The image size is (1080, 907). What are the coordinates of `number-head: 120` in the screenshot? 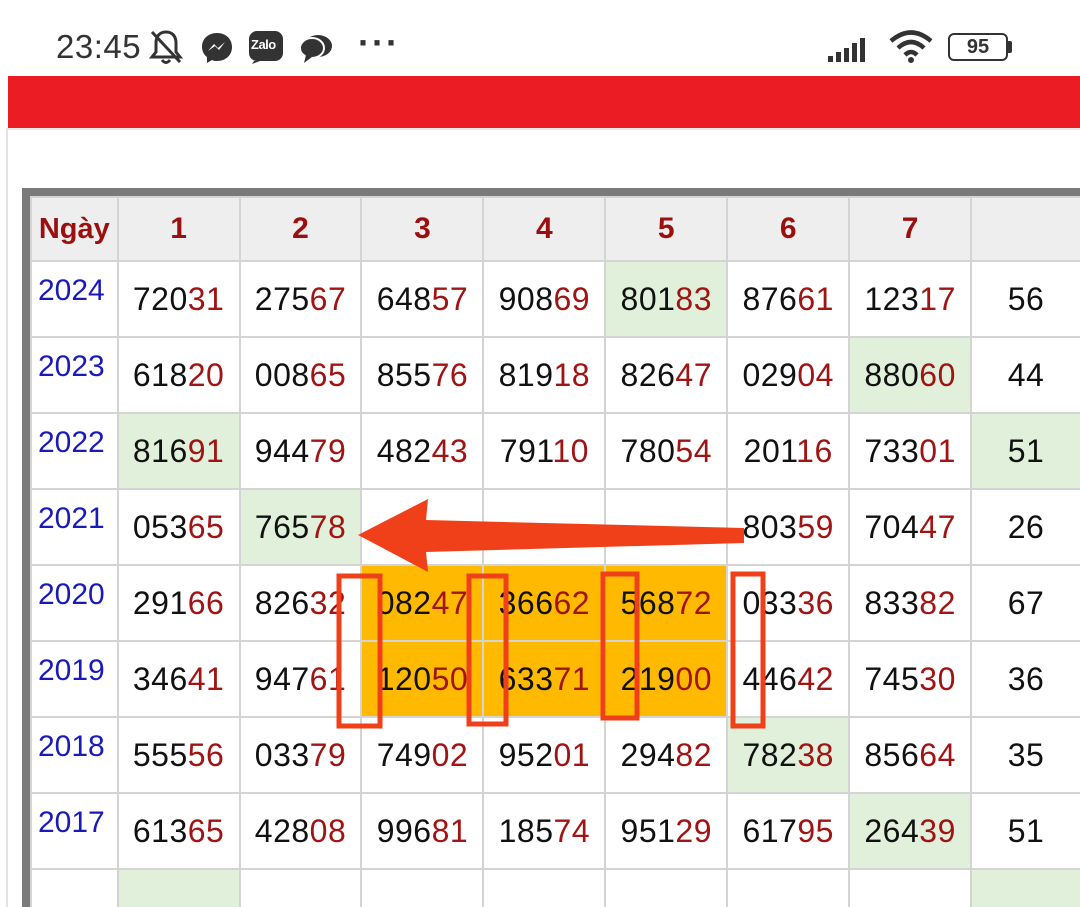 It's located at (404, 678).